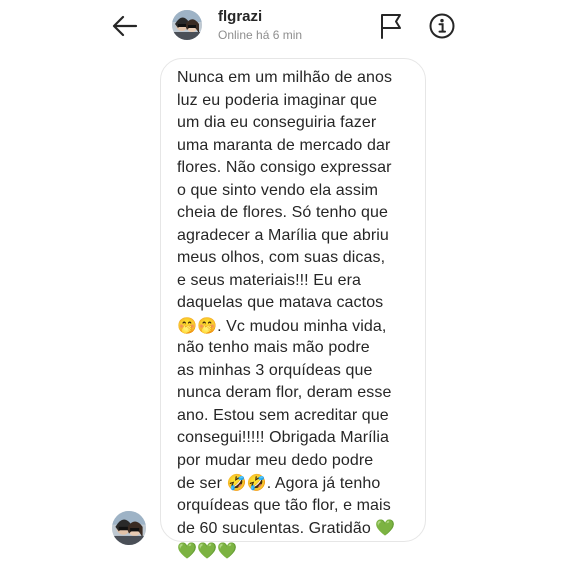  I want to click on message-line: não tenho mais mão podre, so click(273, 347).